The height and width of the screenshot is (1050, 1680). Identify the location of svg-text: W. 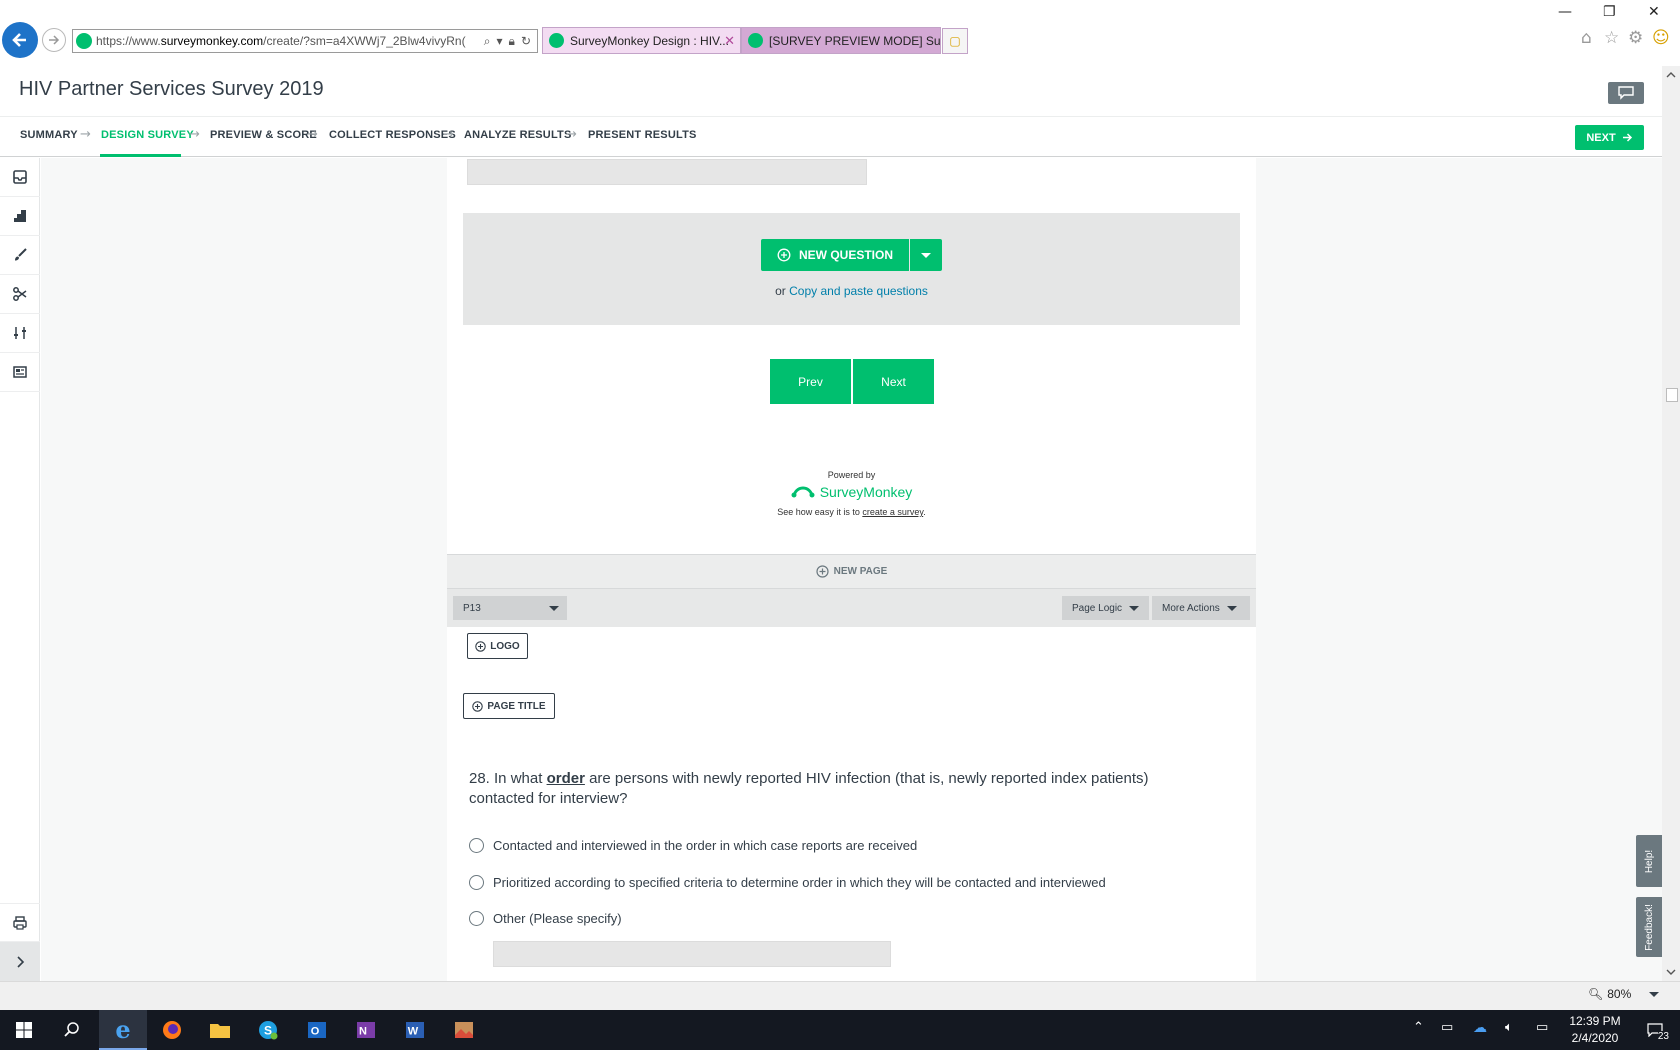
(413, 1032).